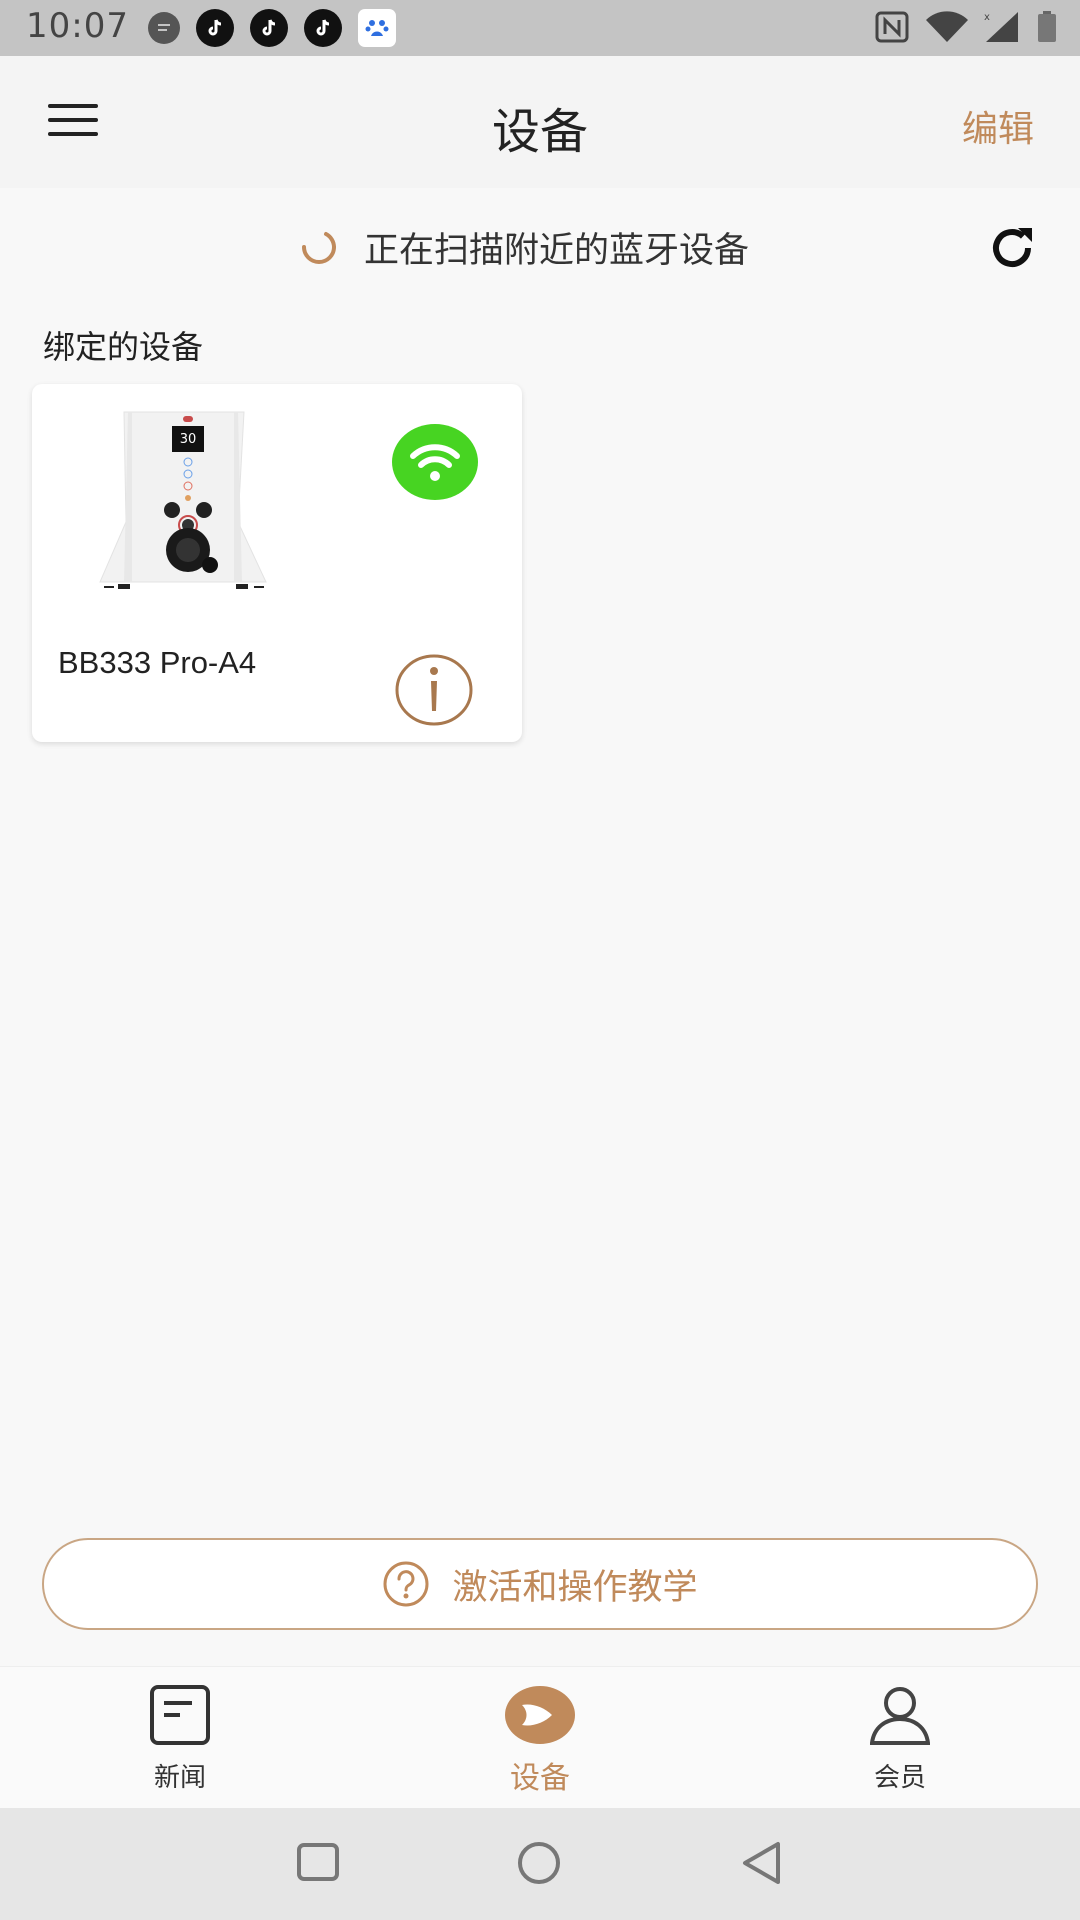  I want to click on system-icons: x, so click(966, 27).